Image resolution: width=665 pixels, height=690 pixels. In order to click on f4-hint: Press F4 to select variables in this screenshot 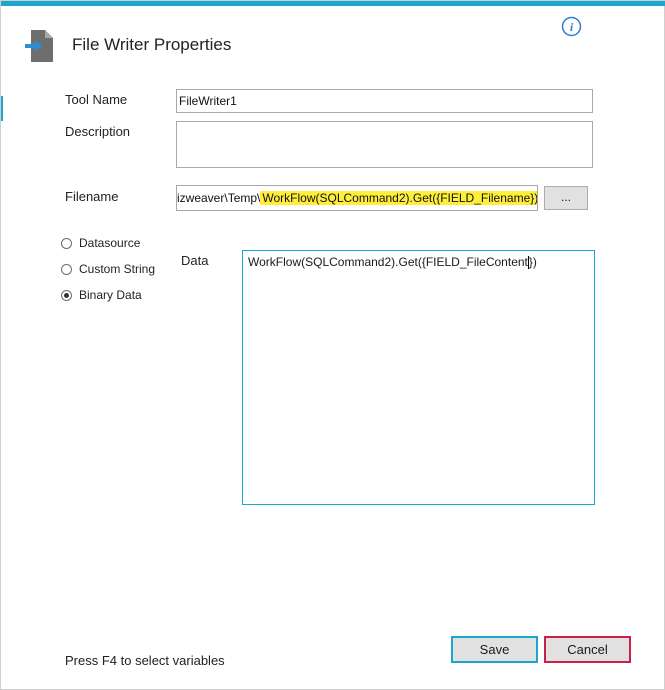, I will do `click(145, 660)`.